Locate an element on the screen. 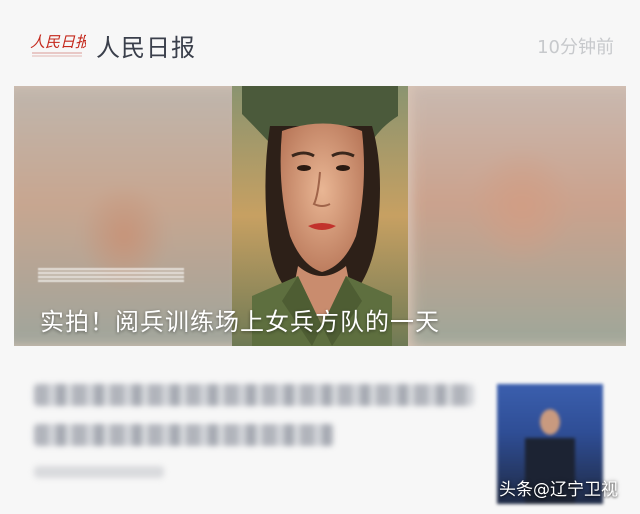 The height and width of the screenshot is (514, 640). source-name: 人民日报 is located at coordinates (146, 45).